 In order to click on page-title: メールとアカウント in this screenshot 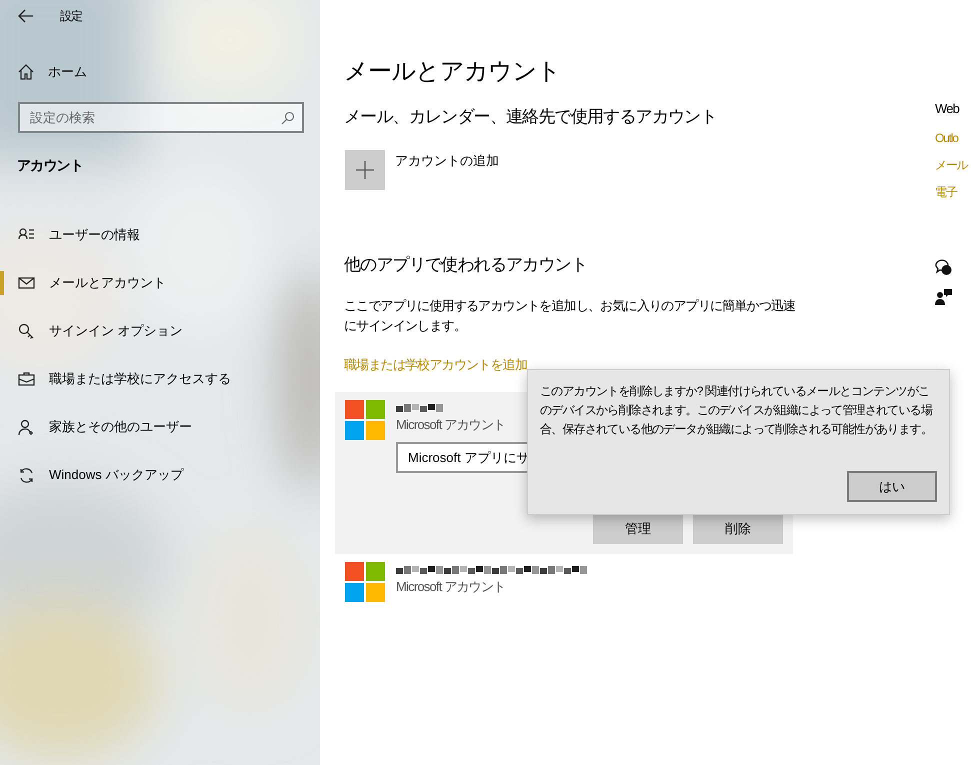, I will do `click(453, 72)`.